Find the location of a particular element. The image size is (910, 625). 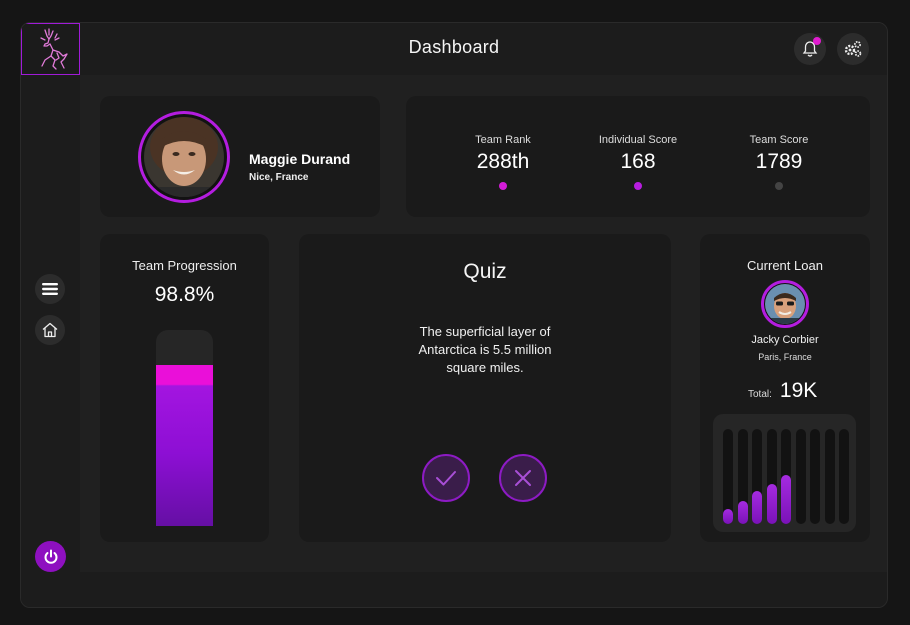

avatar is located at coordinates (184, 157).